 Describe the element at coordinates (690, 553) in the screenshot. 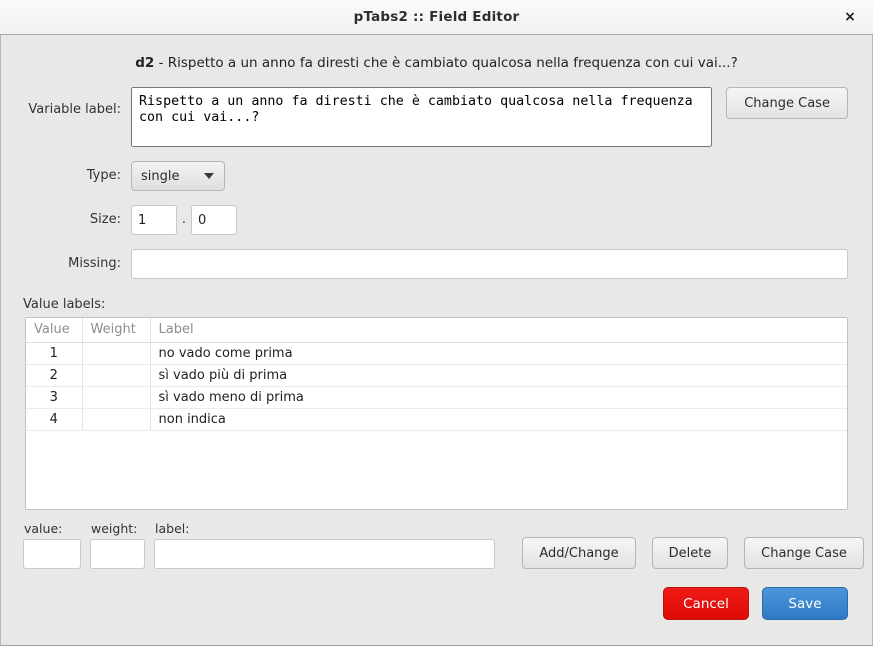

I see `delete-button: Delete` at that location.